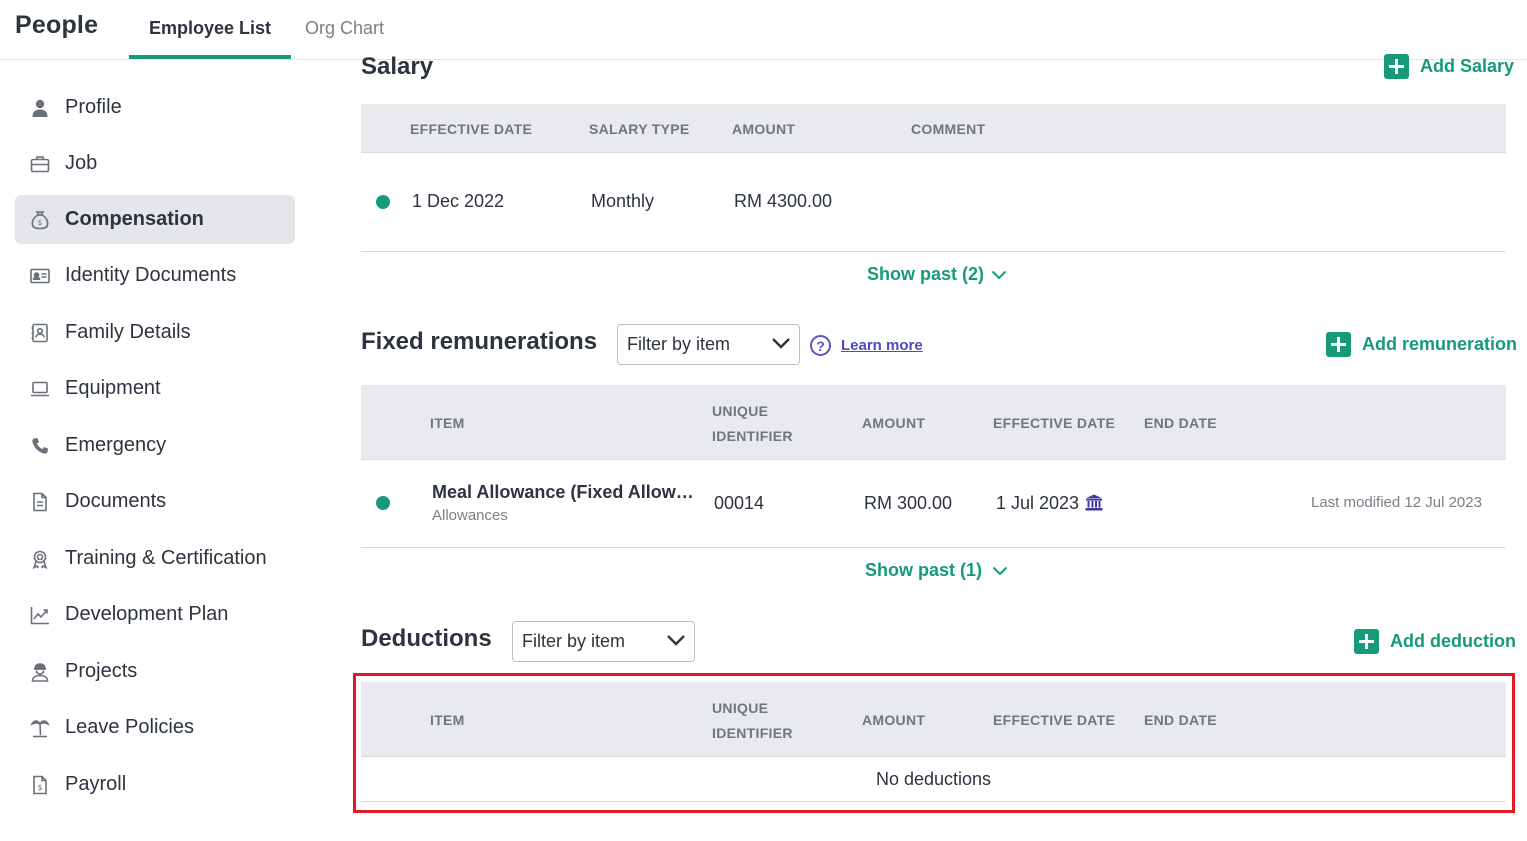  What do you see at coordinates (40, 164) in the screenshot?
I see `briefcase-icon` at bounding box center [40, 164].